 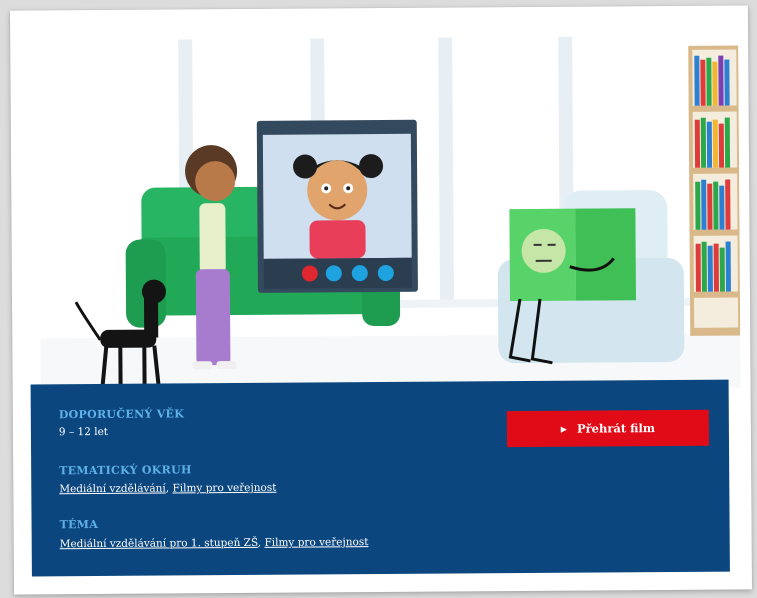 What do you see at coordinates (167, 489) in the screenshot?
I see `topic-area-links: Mediální vzdělávání, Filmy pro veřejnost` at bounding box center [167, 489].